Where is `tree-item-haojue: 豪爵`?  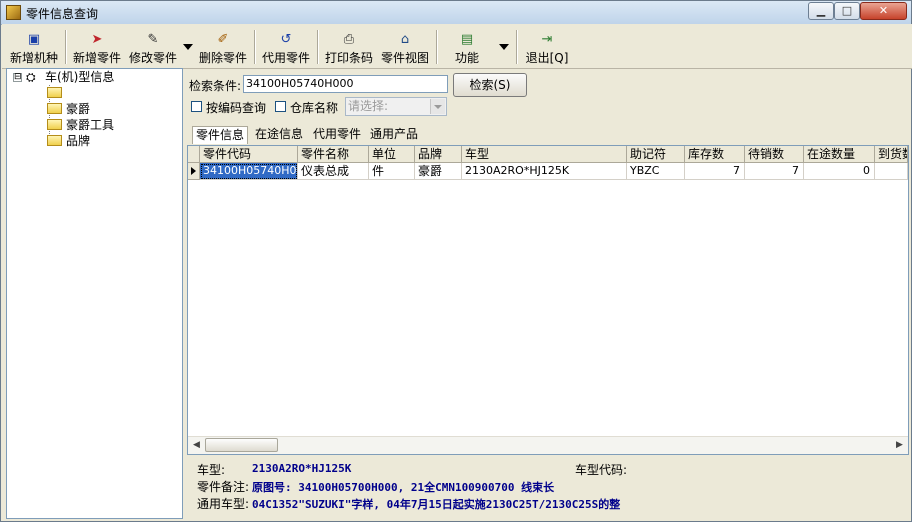
tree-item-haojue: 豪爵 is located at coordinates (68, 109).